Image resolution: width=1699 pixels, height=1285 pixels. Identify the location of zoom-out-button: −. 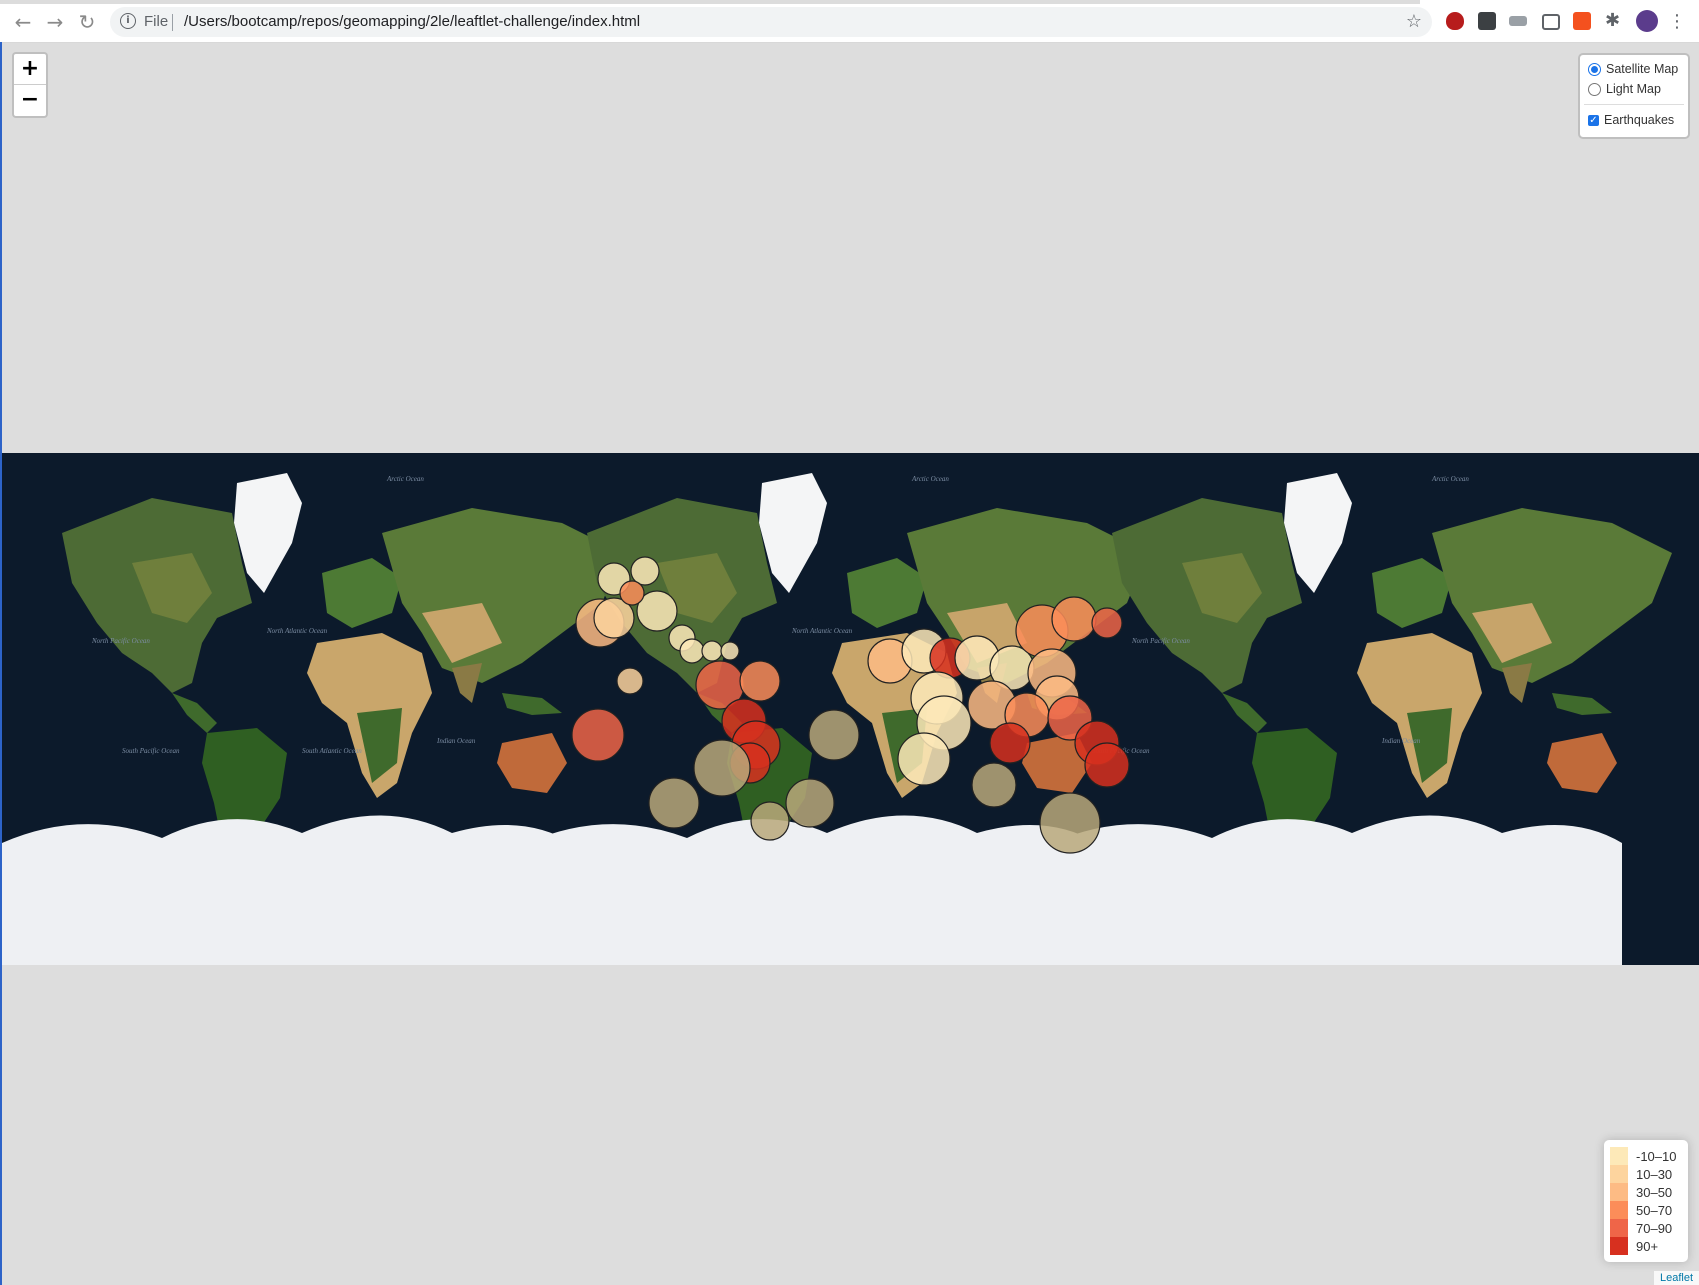
(30, 100).